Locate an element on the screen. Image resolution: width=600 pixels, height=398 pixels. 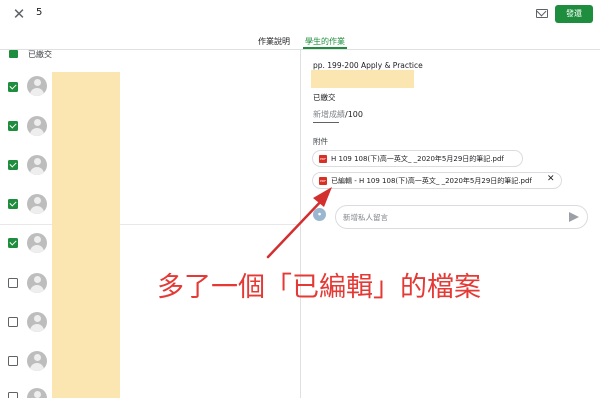
student-count: 5 is located at coordinates (39, 12).